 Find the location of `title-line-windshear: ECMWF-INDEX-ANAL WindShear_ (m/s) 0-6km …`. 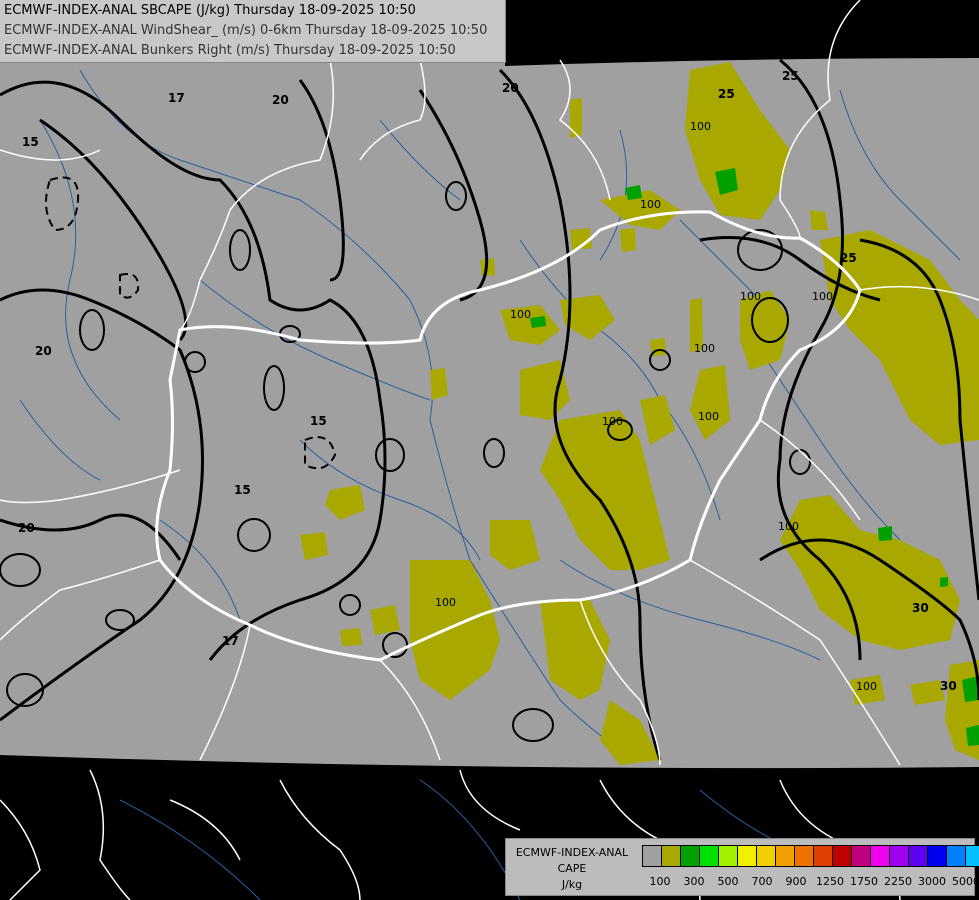

title-line-windshear: ECMWF-INDEX-ANAL WindShear_ (m/s) 0-6km … is located at coordinates (246, 30).